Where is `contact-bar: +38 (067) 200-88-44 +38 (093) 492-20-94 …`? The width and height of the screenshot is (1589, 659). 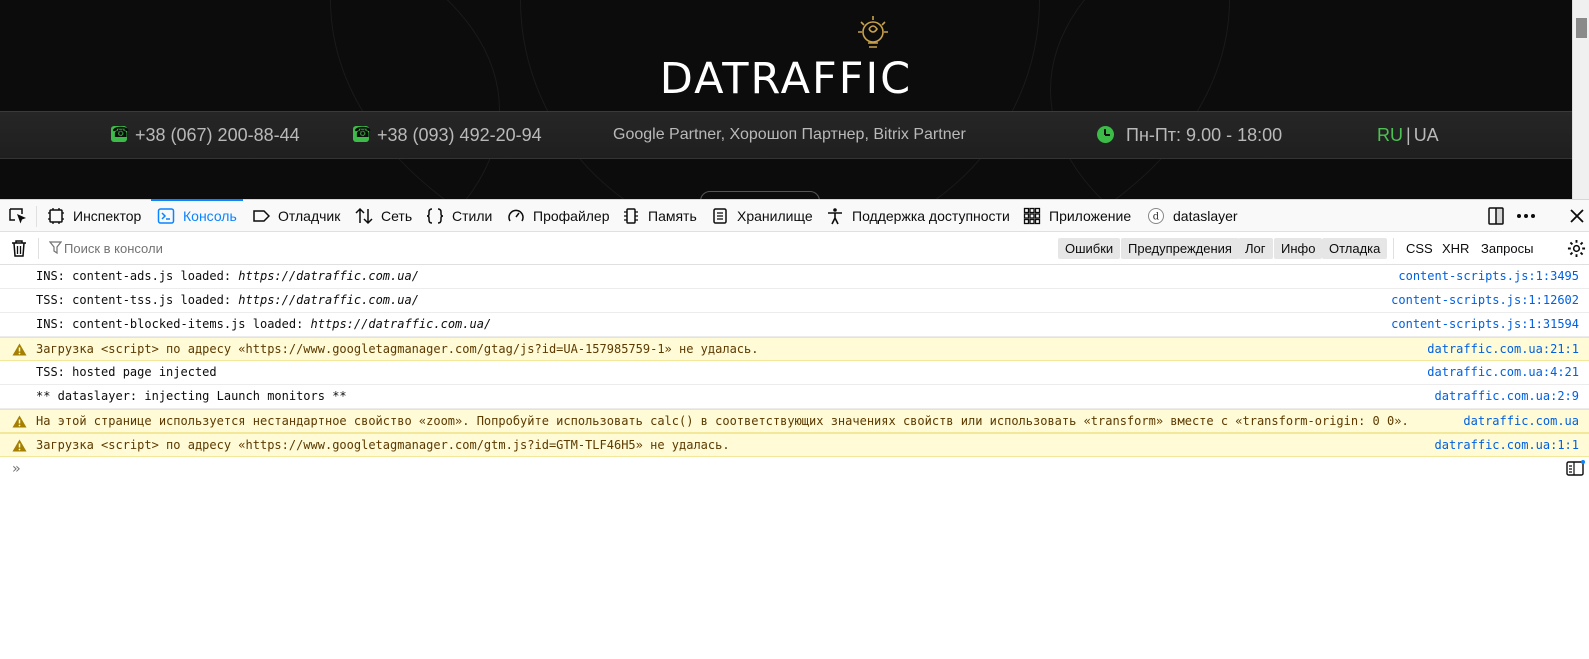
contact-bar: +38 (067) 200-88-44 +38 (093) 492-20-94 … is located at coordinates (786, 135).